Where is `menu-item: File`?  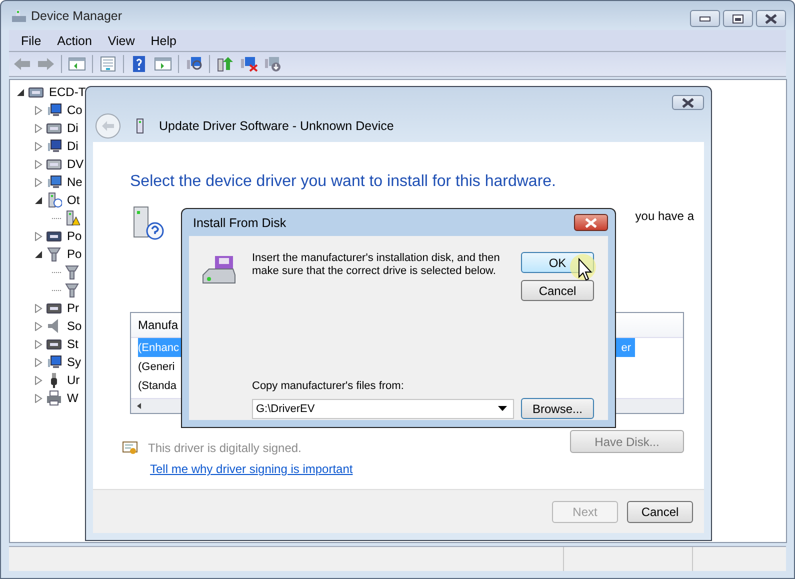
menu-item: File is located at coordinates (31, 41).